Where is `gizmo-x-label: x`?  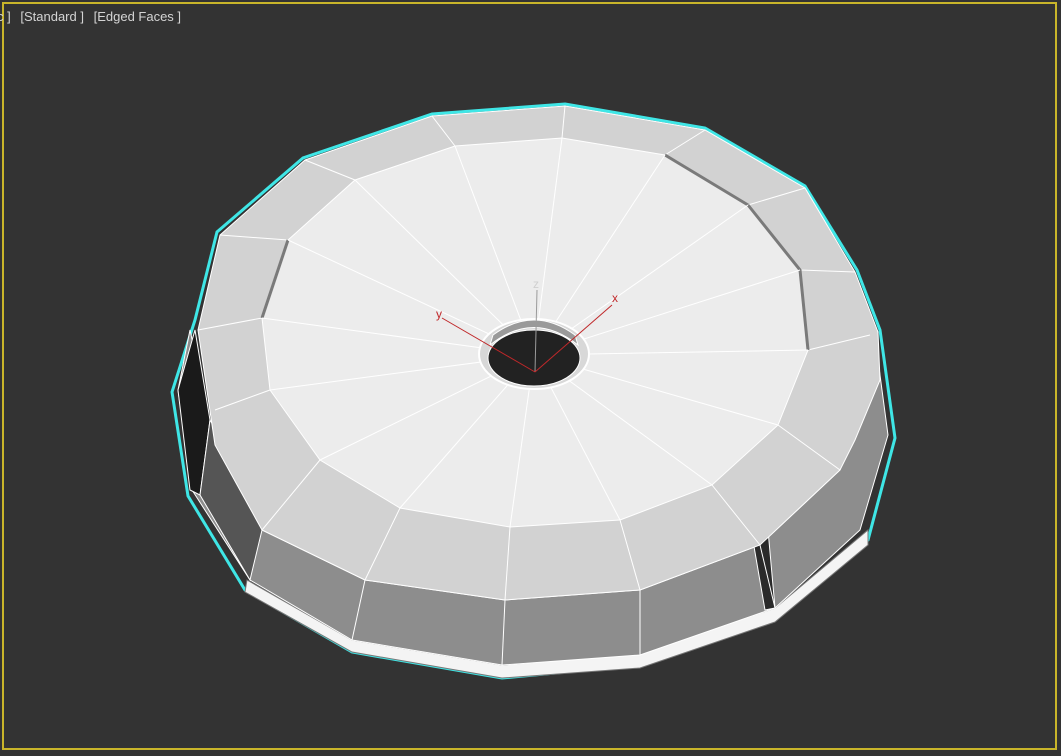
gizmo-x-label: x is located at coordinates (615, 298).